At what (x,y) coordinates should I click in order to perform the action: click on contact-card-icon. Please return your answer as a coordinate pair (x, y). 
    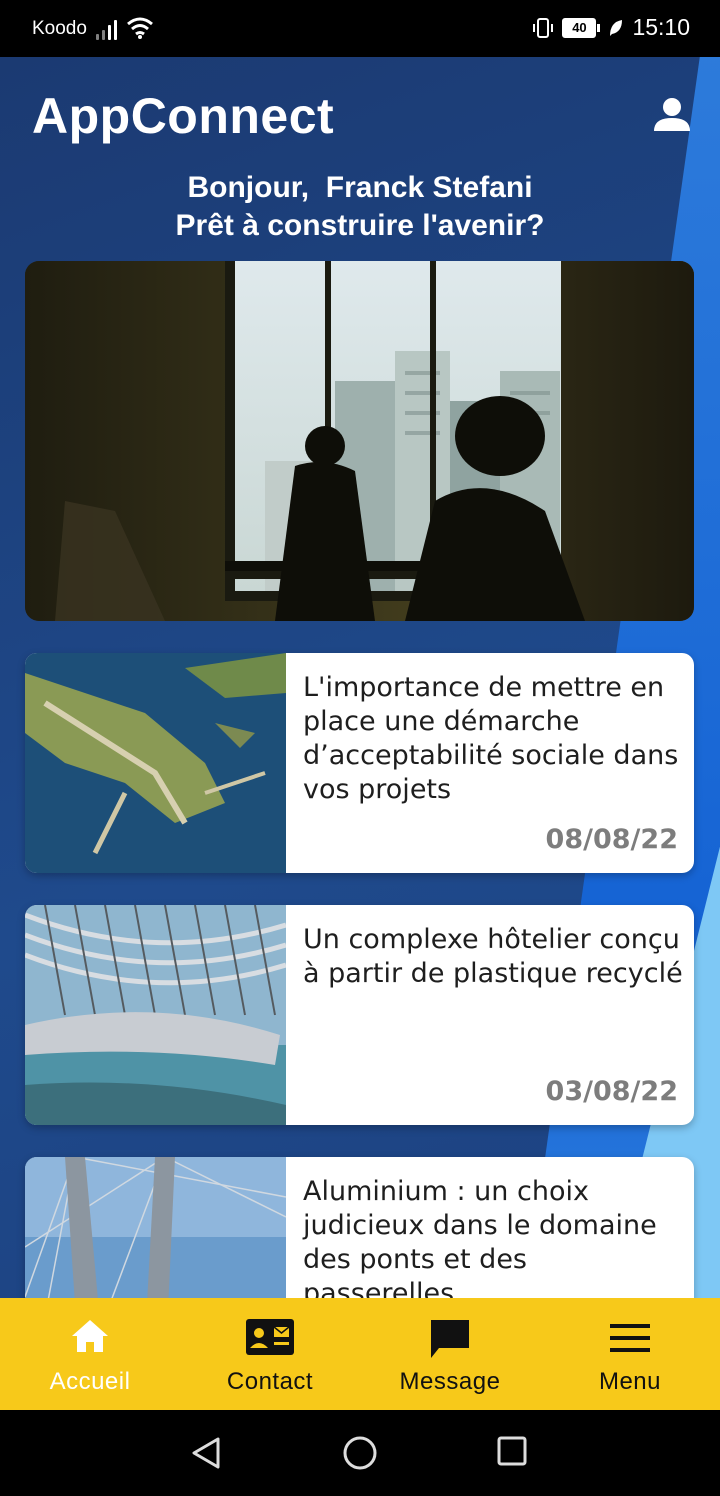
    Looking at the image, I should click on (270, 1337).